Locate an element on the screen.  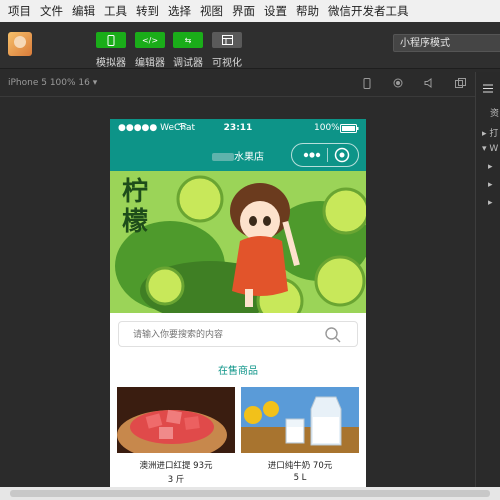
layout-icon is located at coordinates (227, 40).